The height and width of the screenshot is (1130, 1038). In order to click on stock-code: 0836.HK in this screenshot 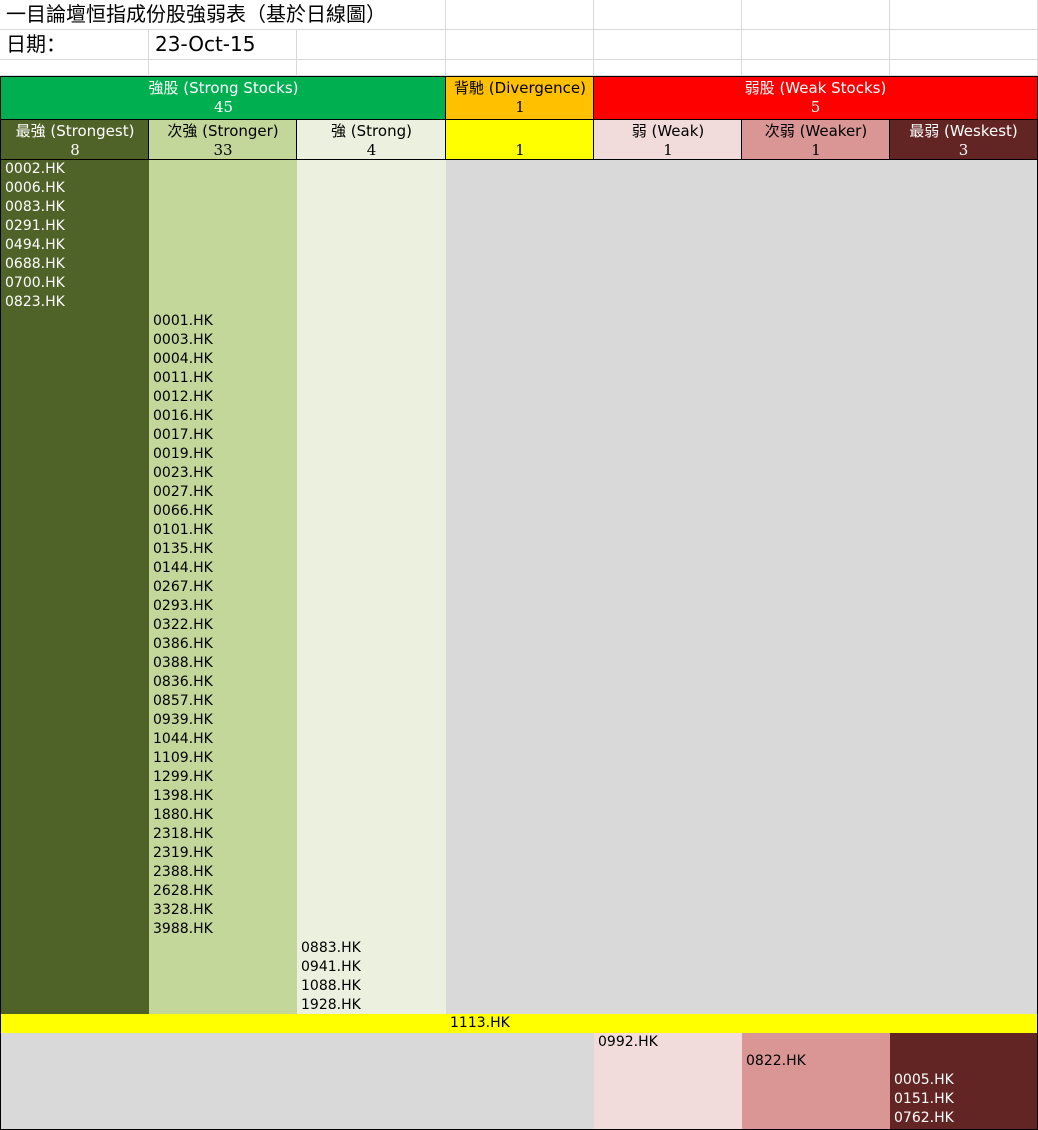, I will do `click(223, 682)`.